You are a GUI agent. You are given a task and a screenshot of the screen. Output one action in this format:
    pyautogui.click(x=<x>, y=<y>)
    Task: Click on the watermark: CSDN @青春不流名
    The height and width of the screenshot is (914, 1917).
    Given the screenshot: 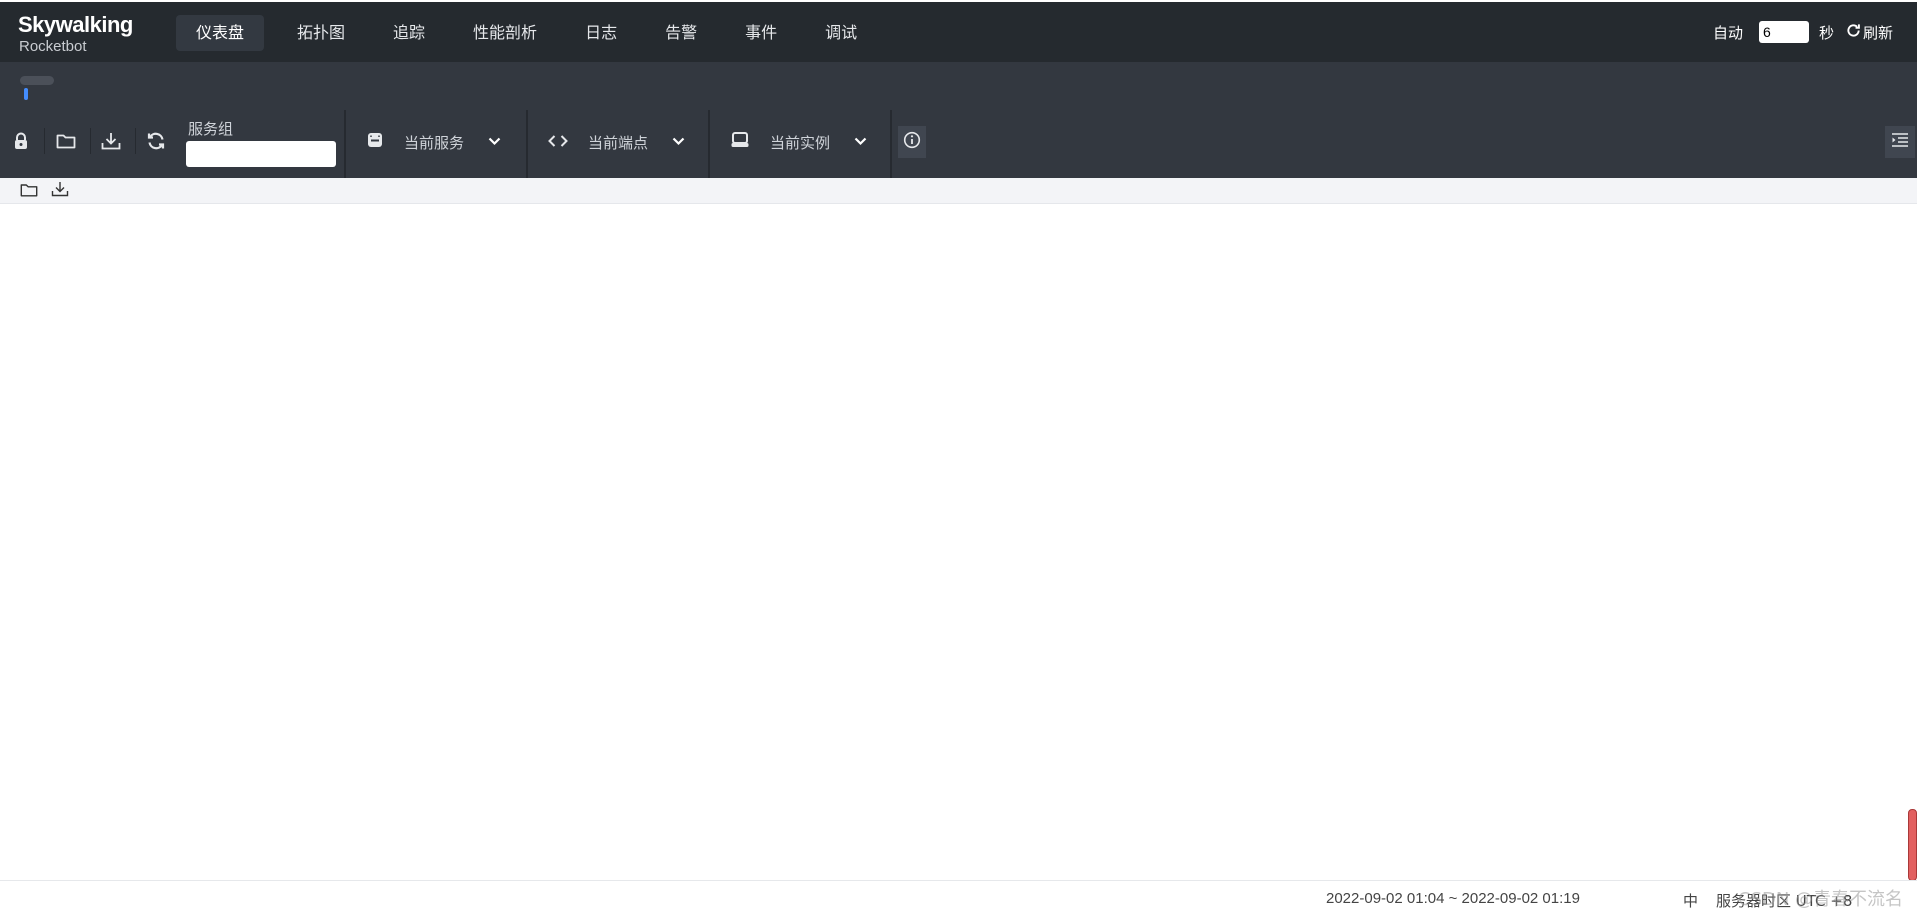 What is the action you would take?
    pyautogui.click(x=1821, y=899)
    